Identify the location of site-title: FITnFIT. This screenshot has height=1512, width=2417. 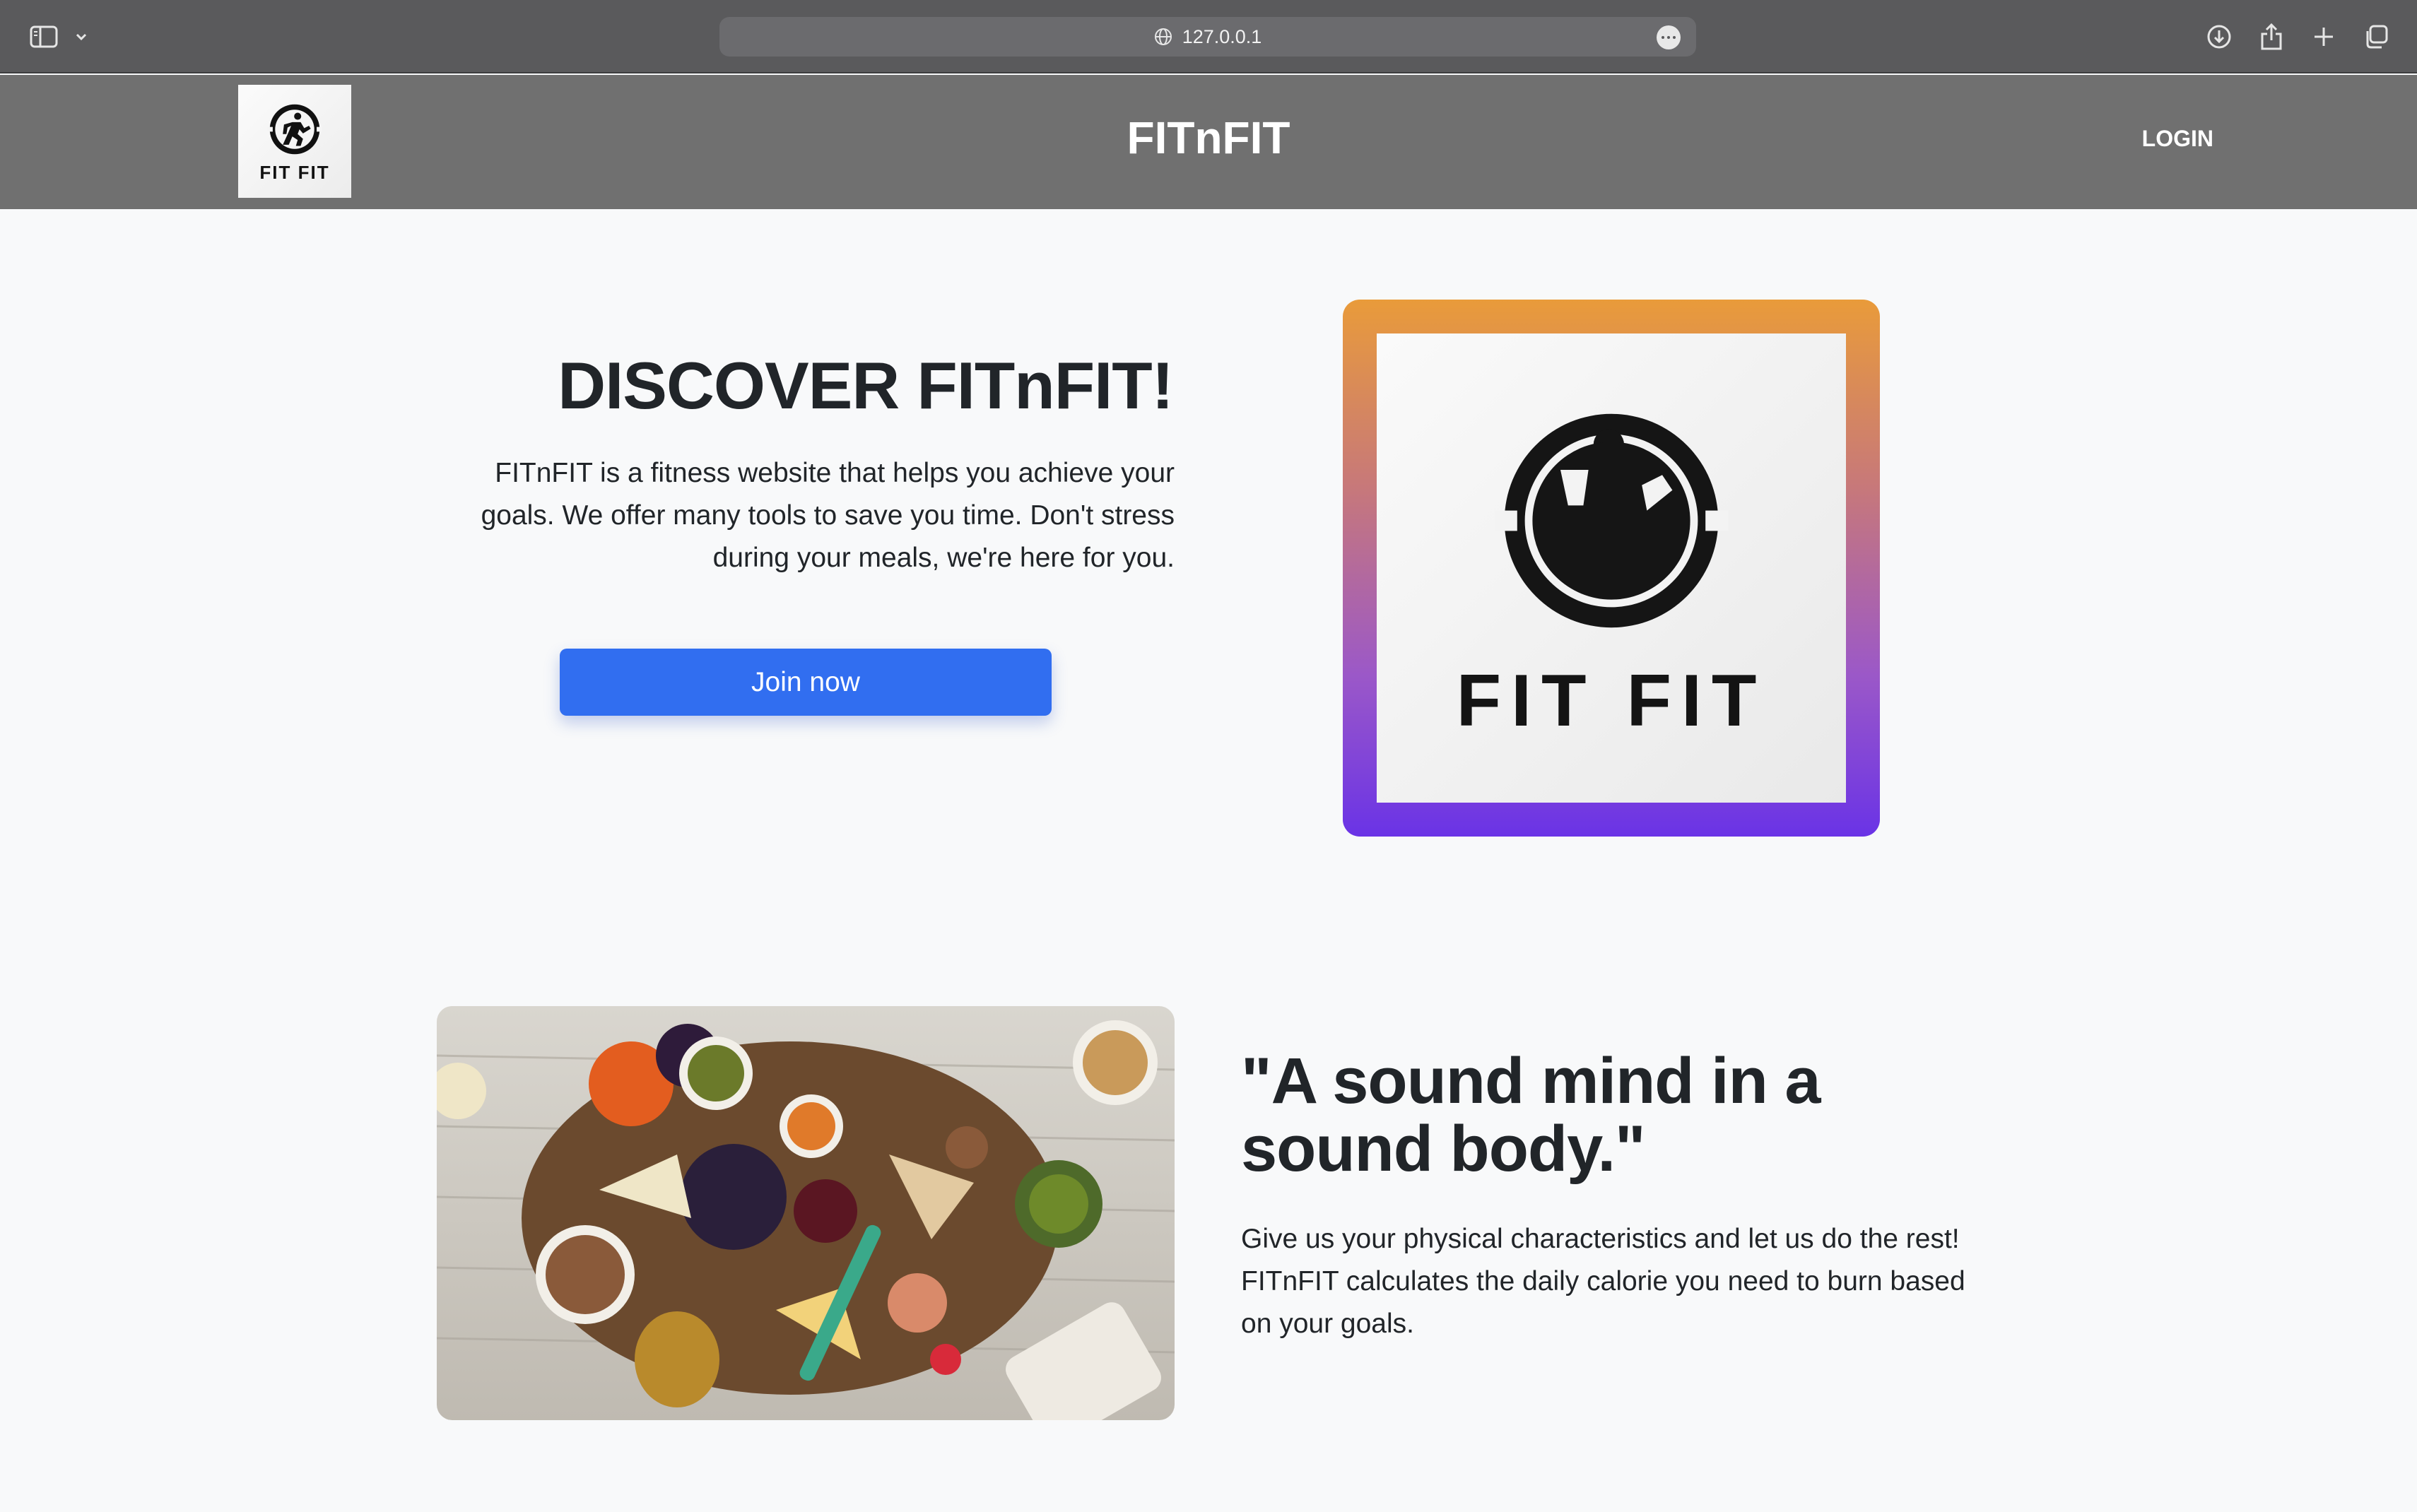
(1208, 137).